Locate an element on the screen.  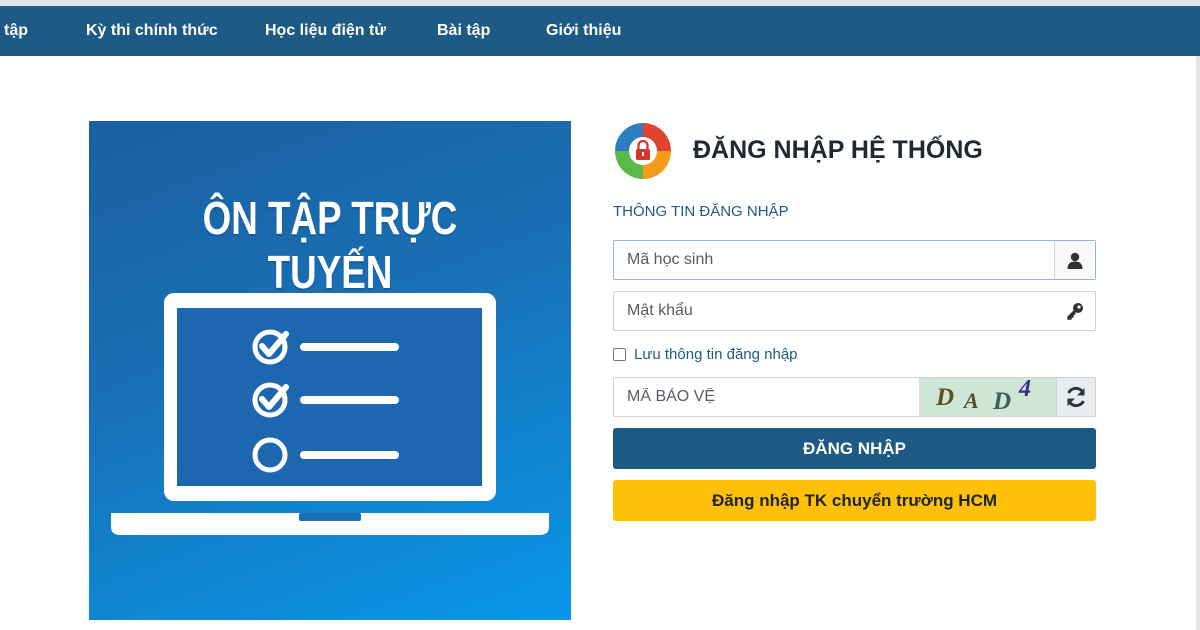
student-id-input is located at coordinates (834, 260).